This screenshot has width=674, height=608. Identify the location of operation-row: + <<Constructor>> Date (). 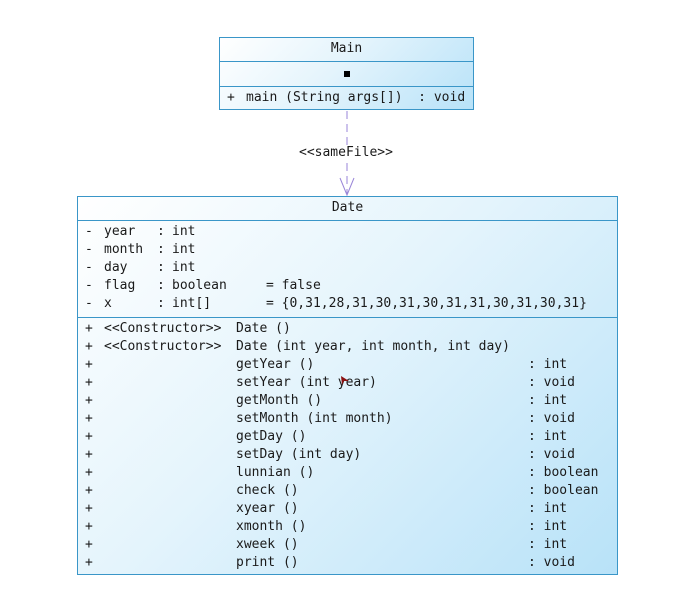
(347, 329).